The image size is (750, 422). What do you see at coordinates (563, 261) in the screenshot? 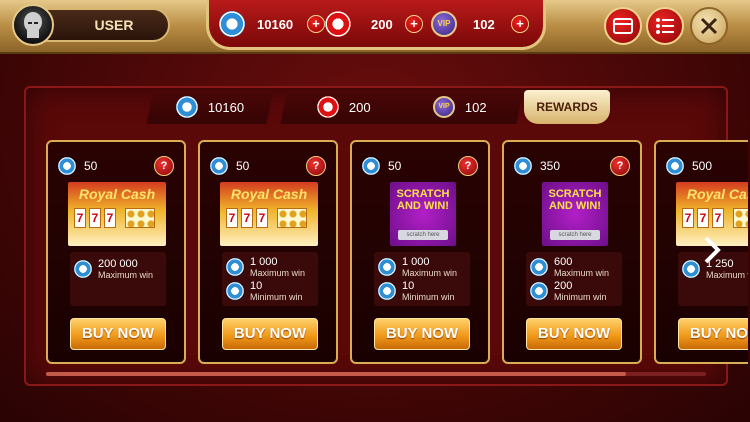
I see `win-amount: 600` at bounding box center [563, 261].